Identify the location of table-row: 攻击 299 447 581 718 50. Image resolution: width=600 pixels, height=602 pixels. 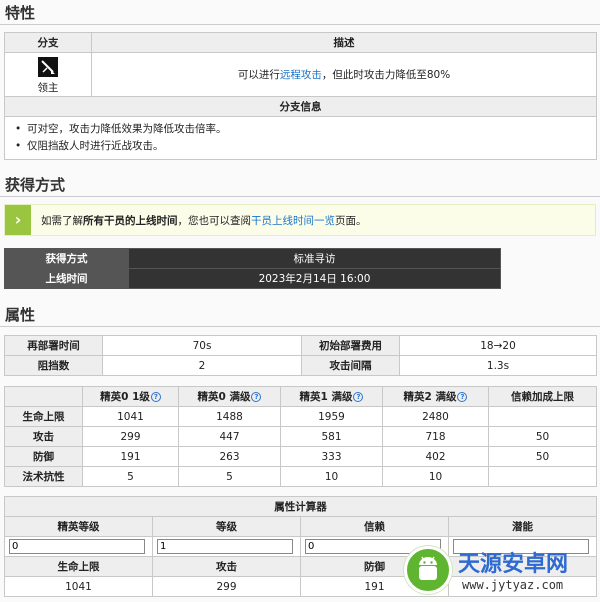
(300, 436).